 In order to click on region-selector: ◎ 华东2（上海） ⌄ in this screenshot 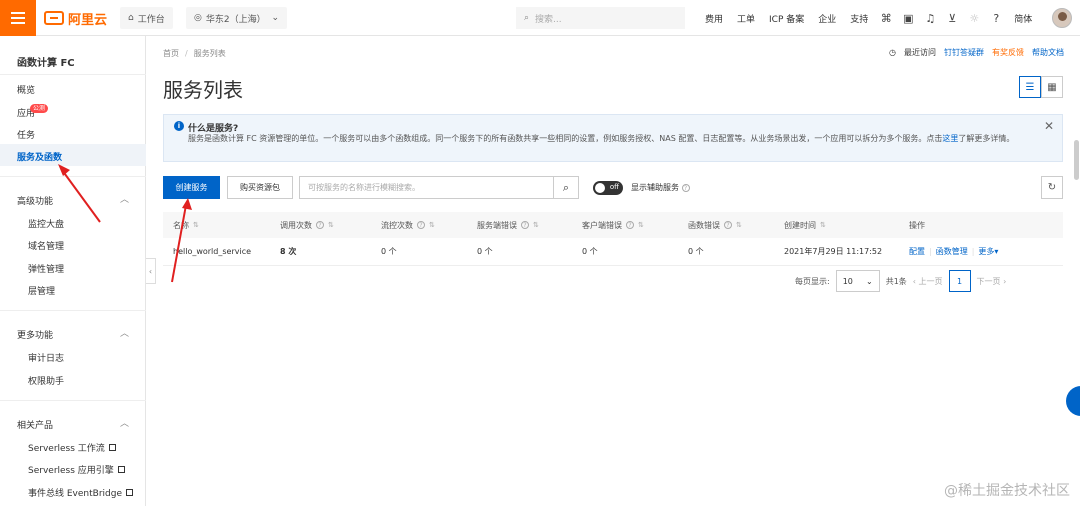, I will do `click(236, 18)`.